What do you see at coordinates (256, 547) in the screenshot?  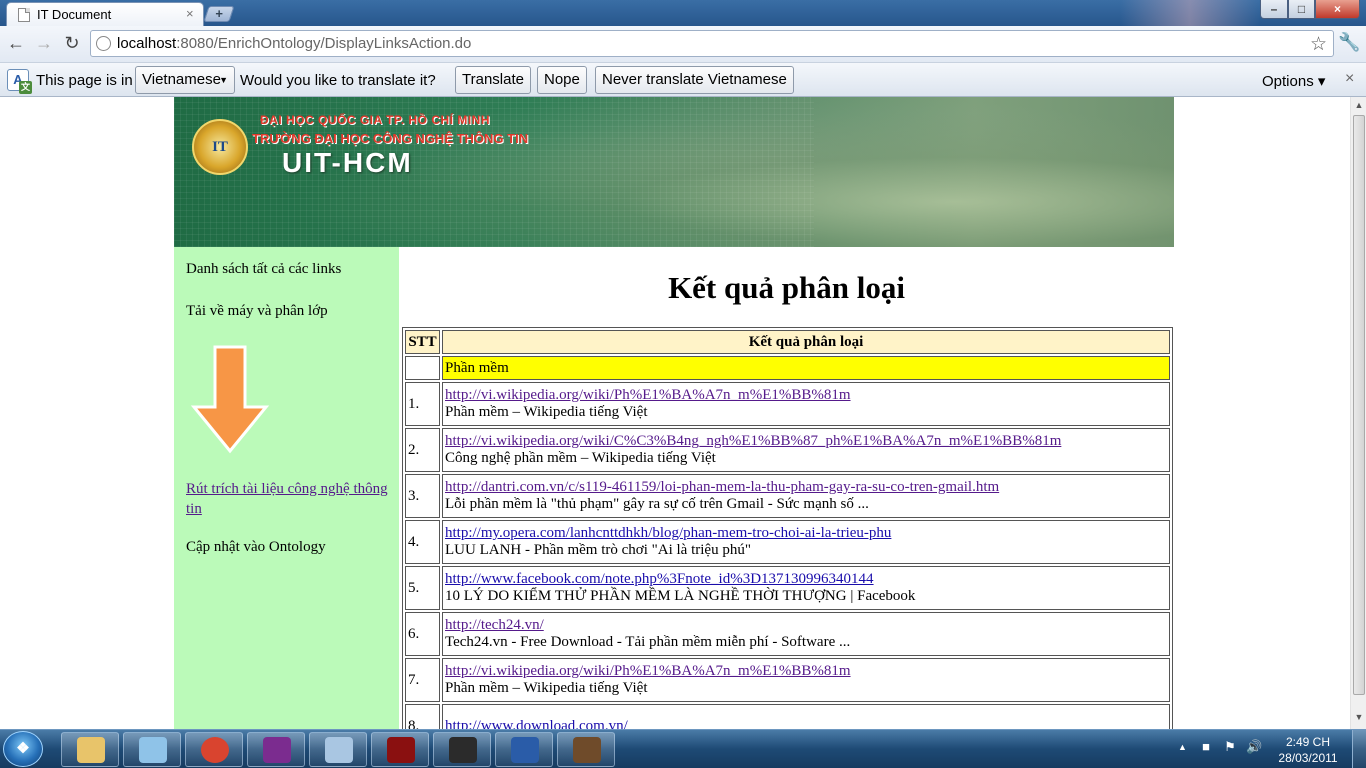 I see `sidebar-item-update-ontology: Cập nhật vào Ontology` at bounding box center [256, 547].